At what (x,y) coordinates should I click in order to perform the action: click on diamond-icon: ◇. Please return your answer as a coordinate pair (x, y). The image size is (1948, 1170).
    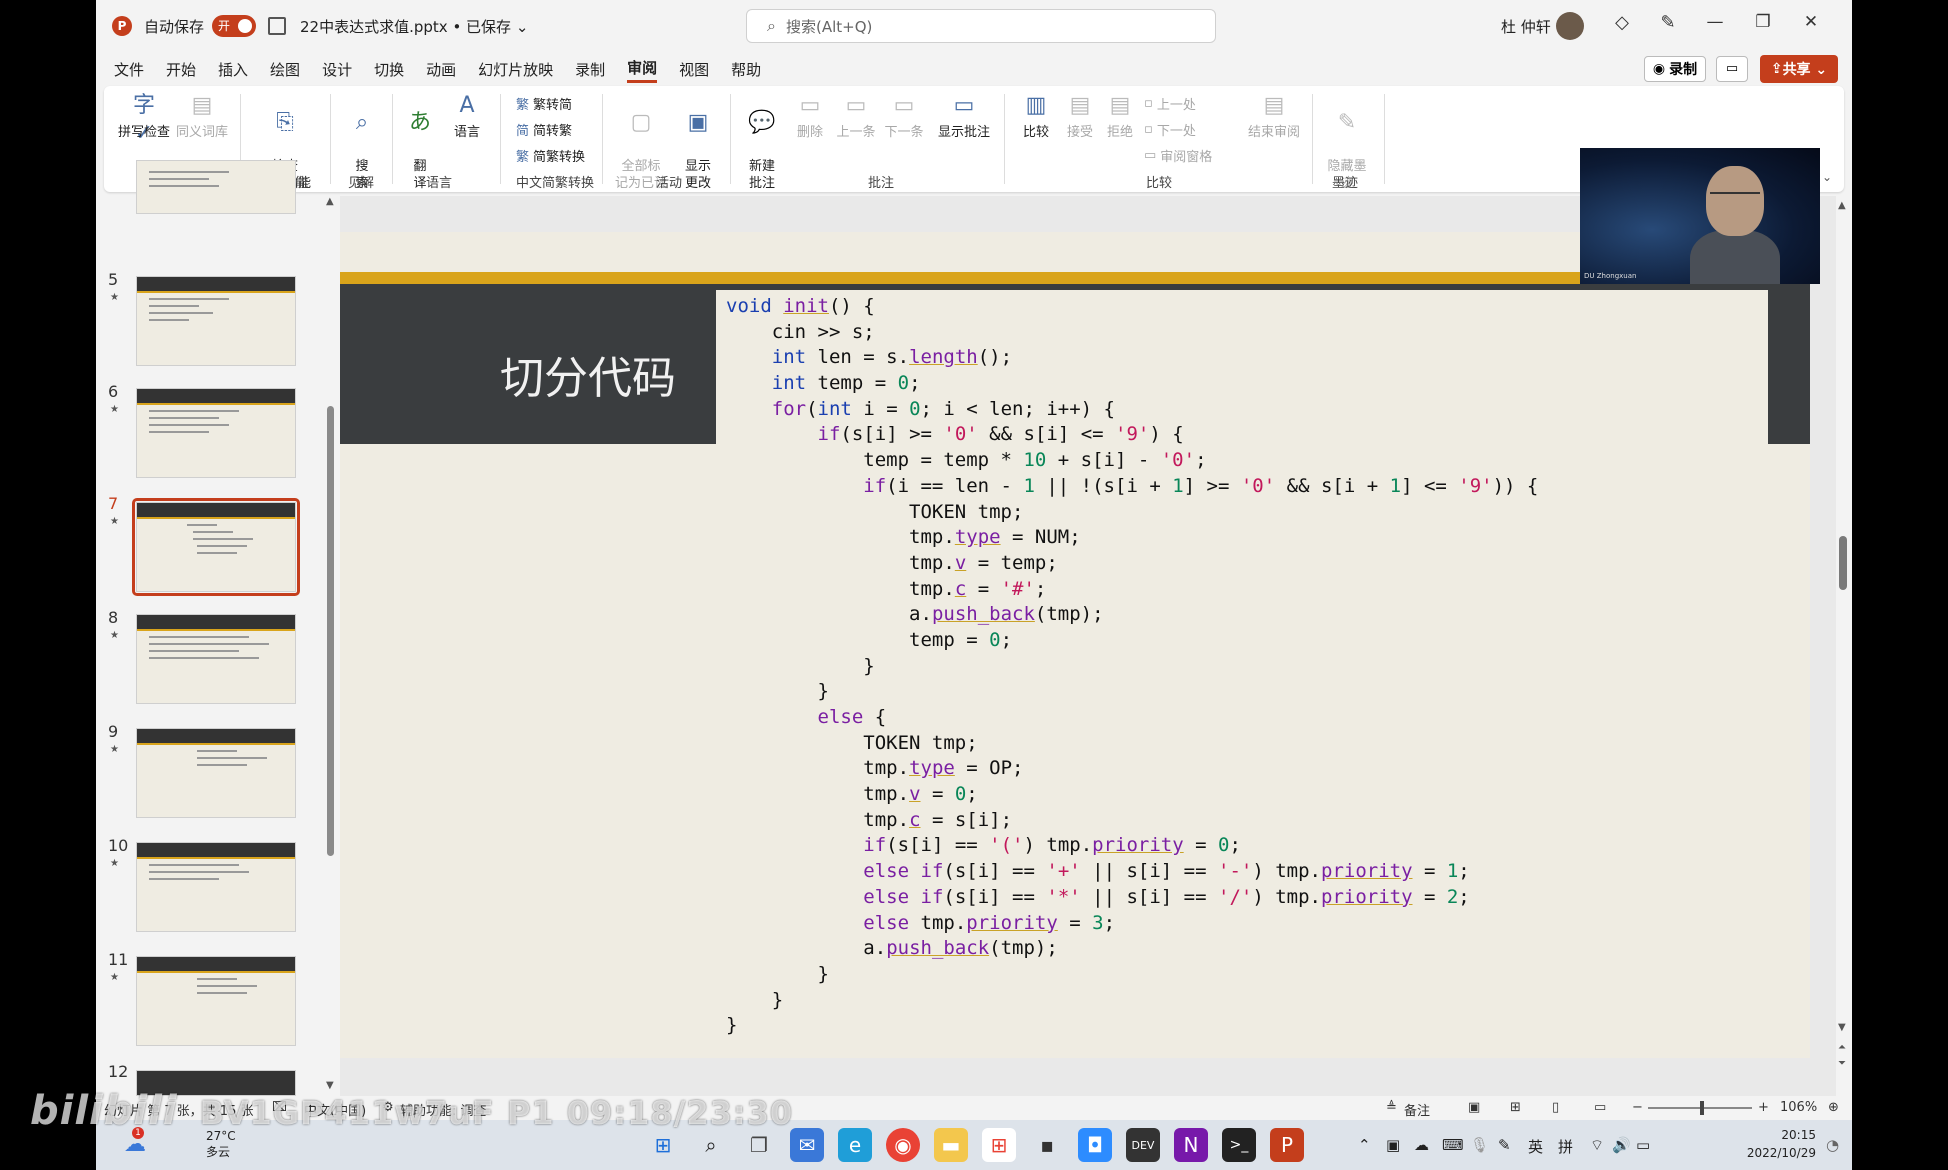
    Looking at the image, I should click on (1622, 22).